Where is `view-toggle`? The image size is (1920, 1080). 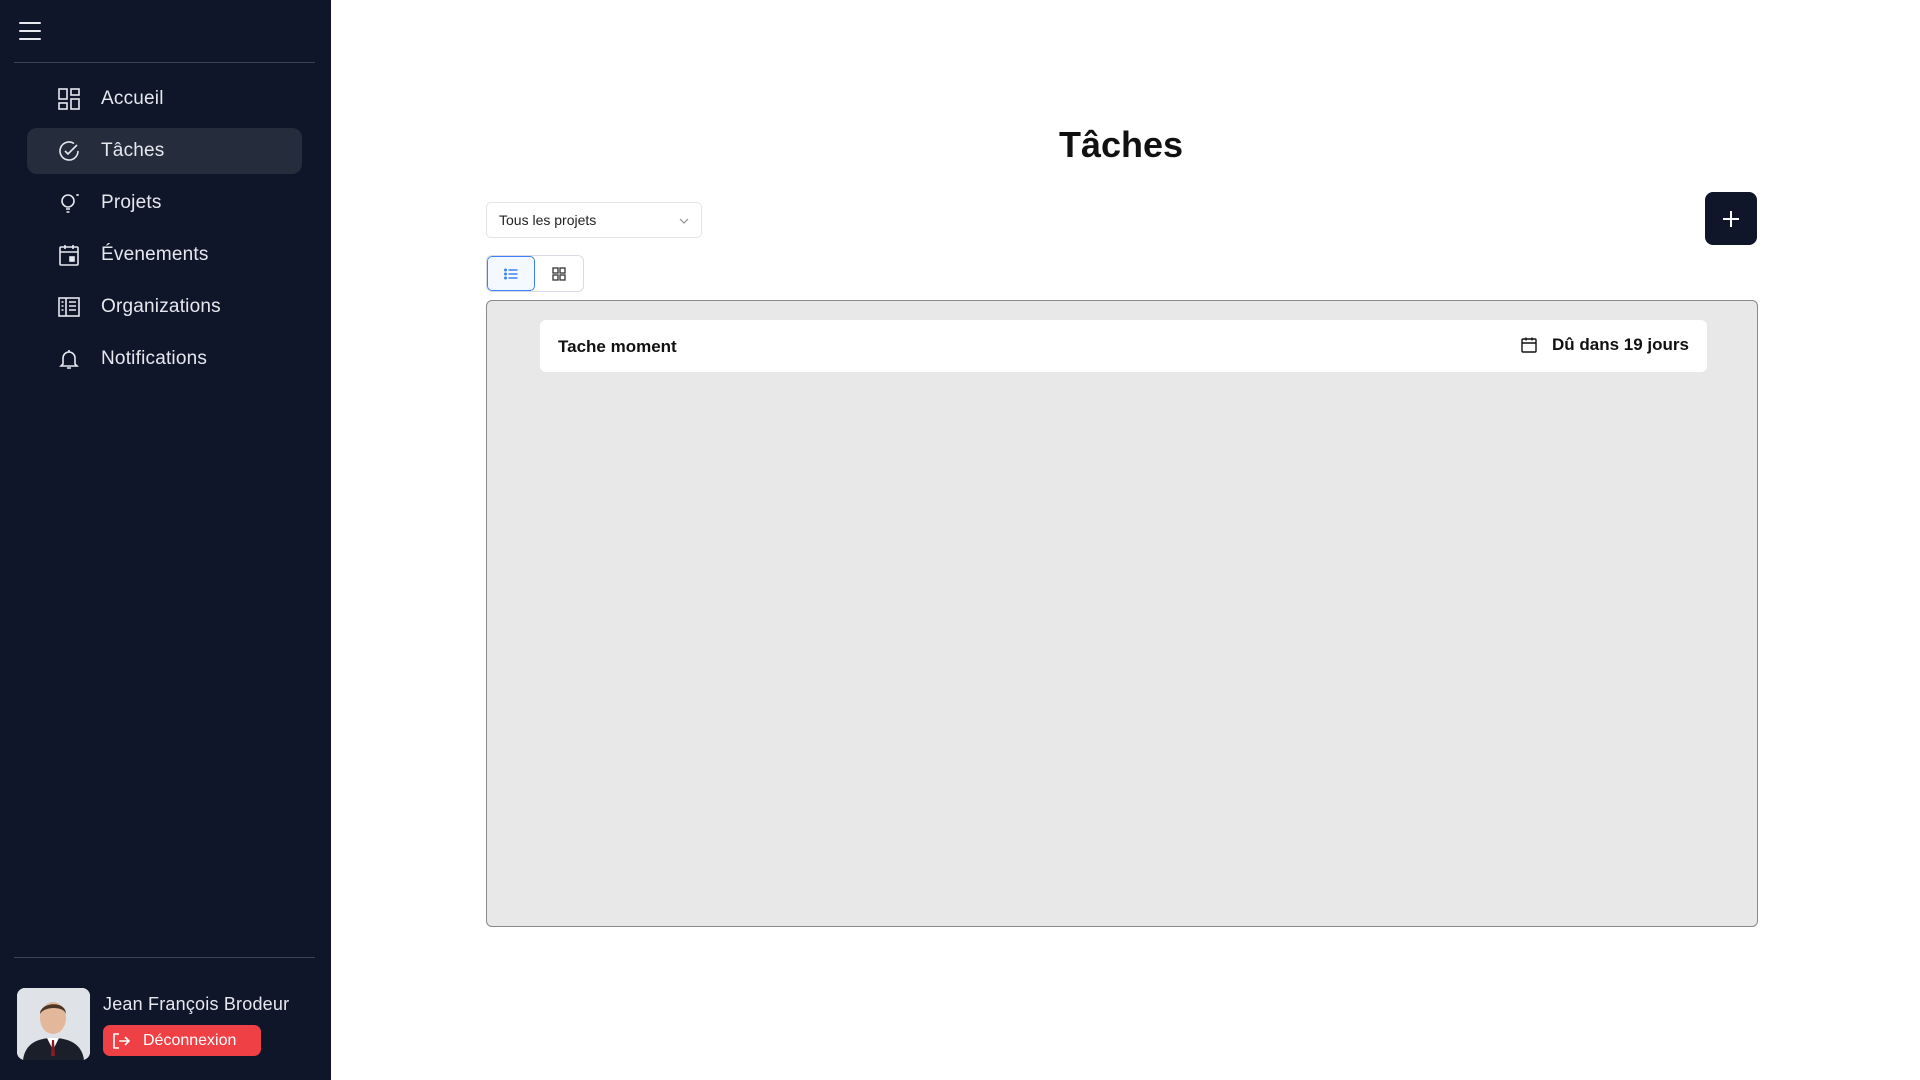 view-toggle is located at coordinates (535, 273).